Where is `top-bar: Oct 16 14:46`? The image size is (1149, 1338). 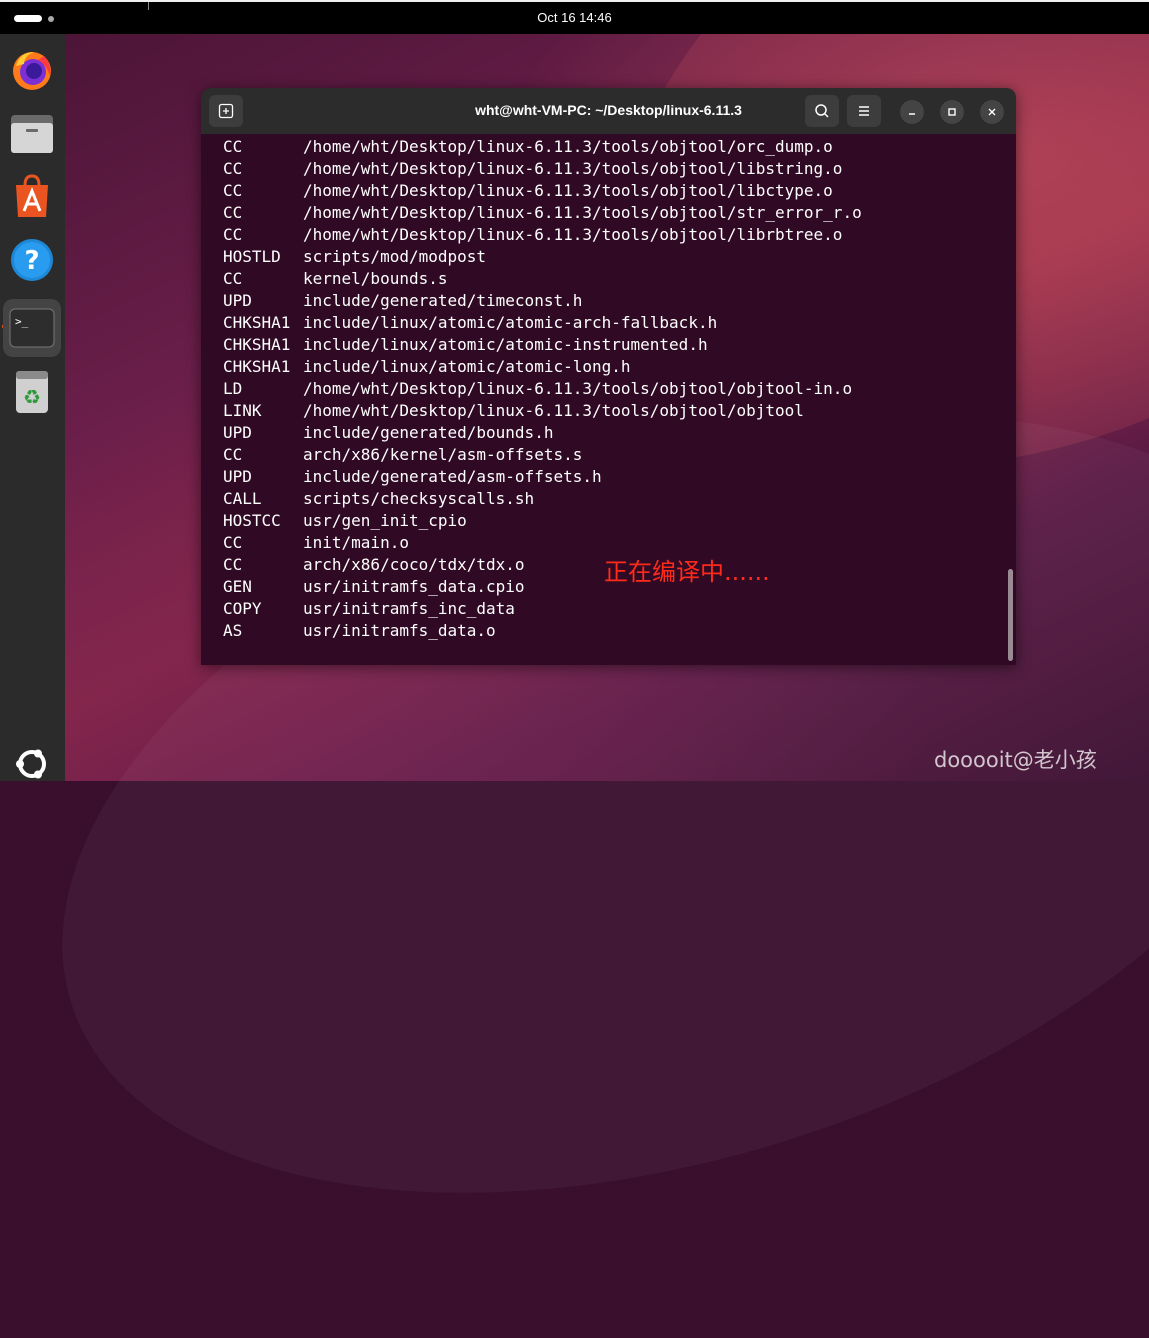
top-bar: Oct 16 14:46 is located at coordinates (574, 17).